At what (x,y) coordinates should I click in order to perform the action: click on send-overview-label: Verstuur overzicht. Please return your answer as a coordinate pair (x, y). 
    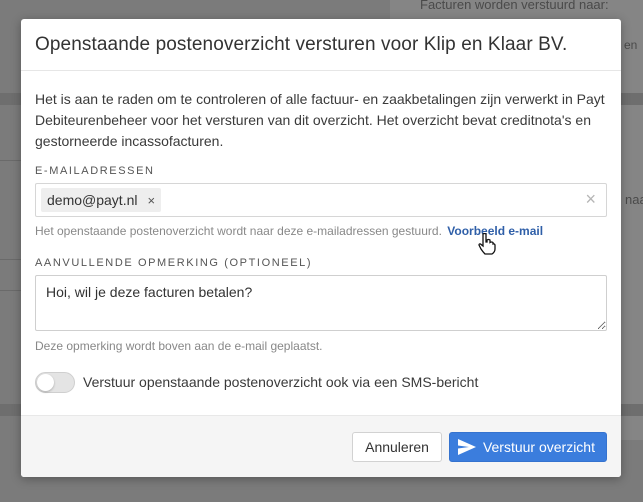
    Looking at the image, I should click on (538, 446).